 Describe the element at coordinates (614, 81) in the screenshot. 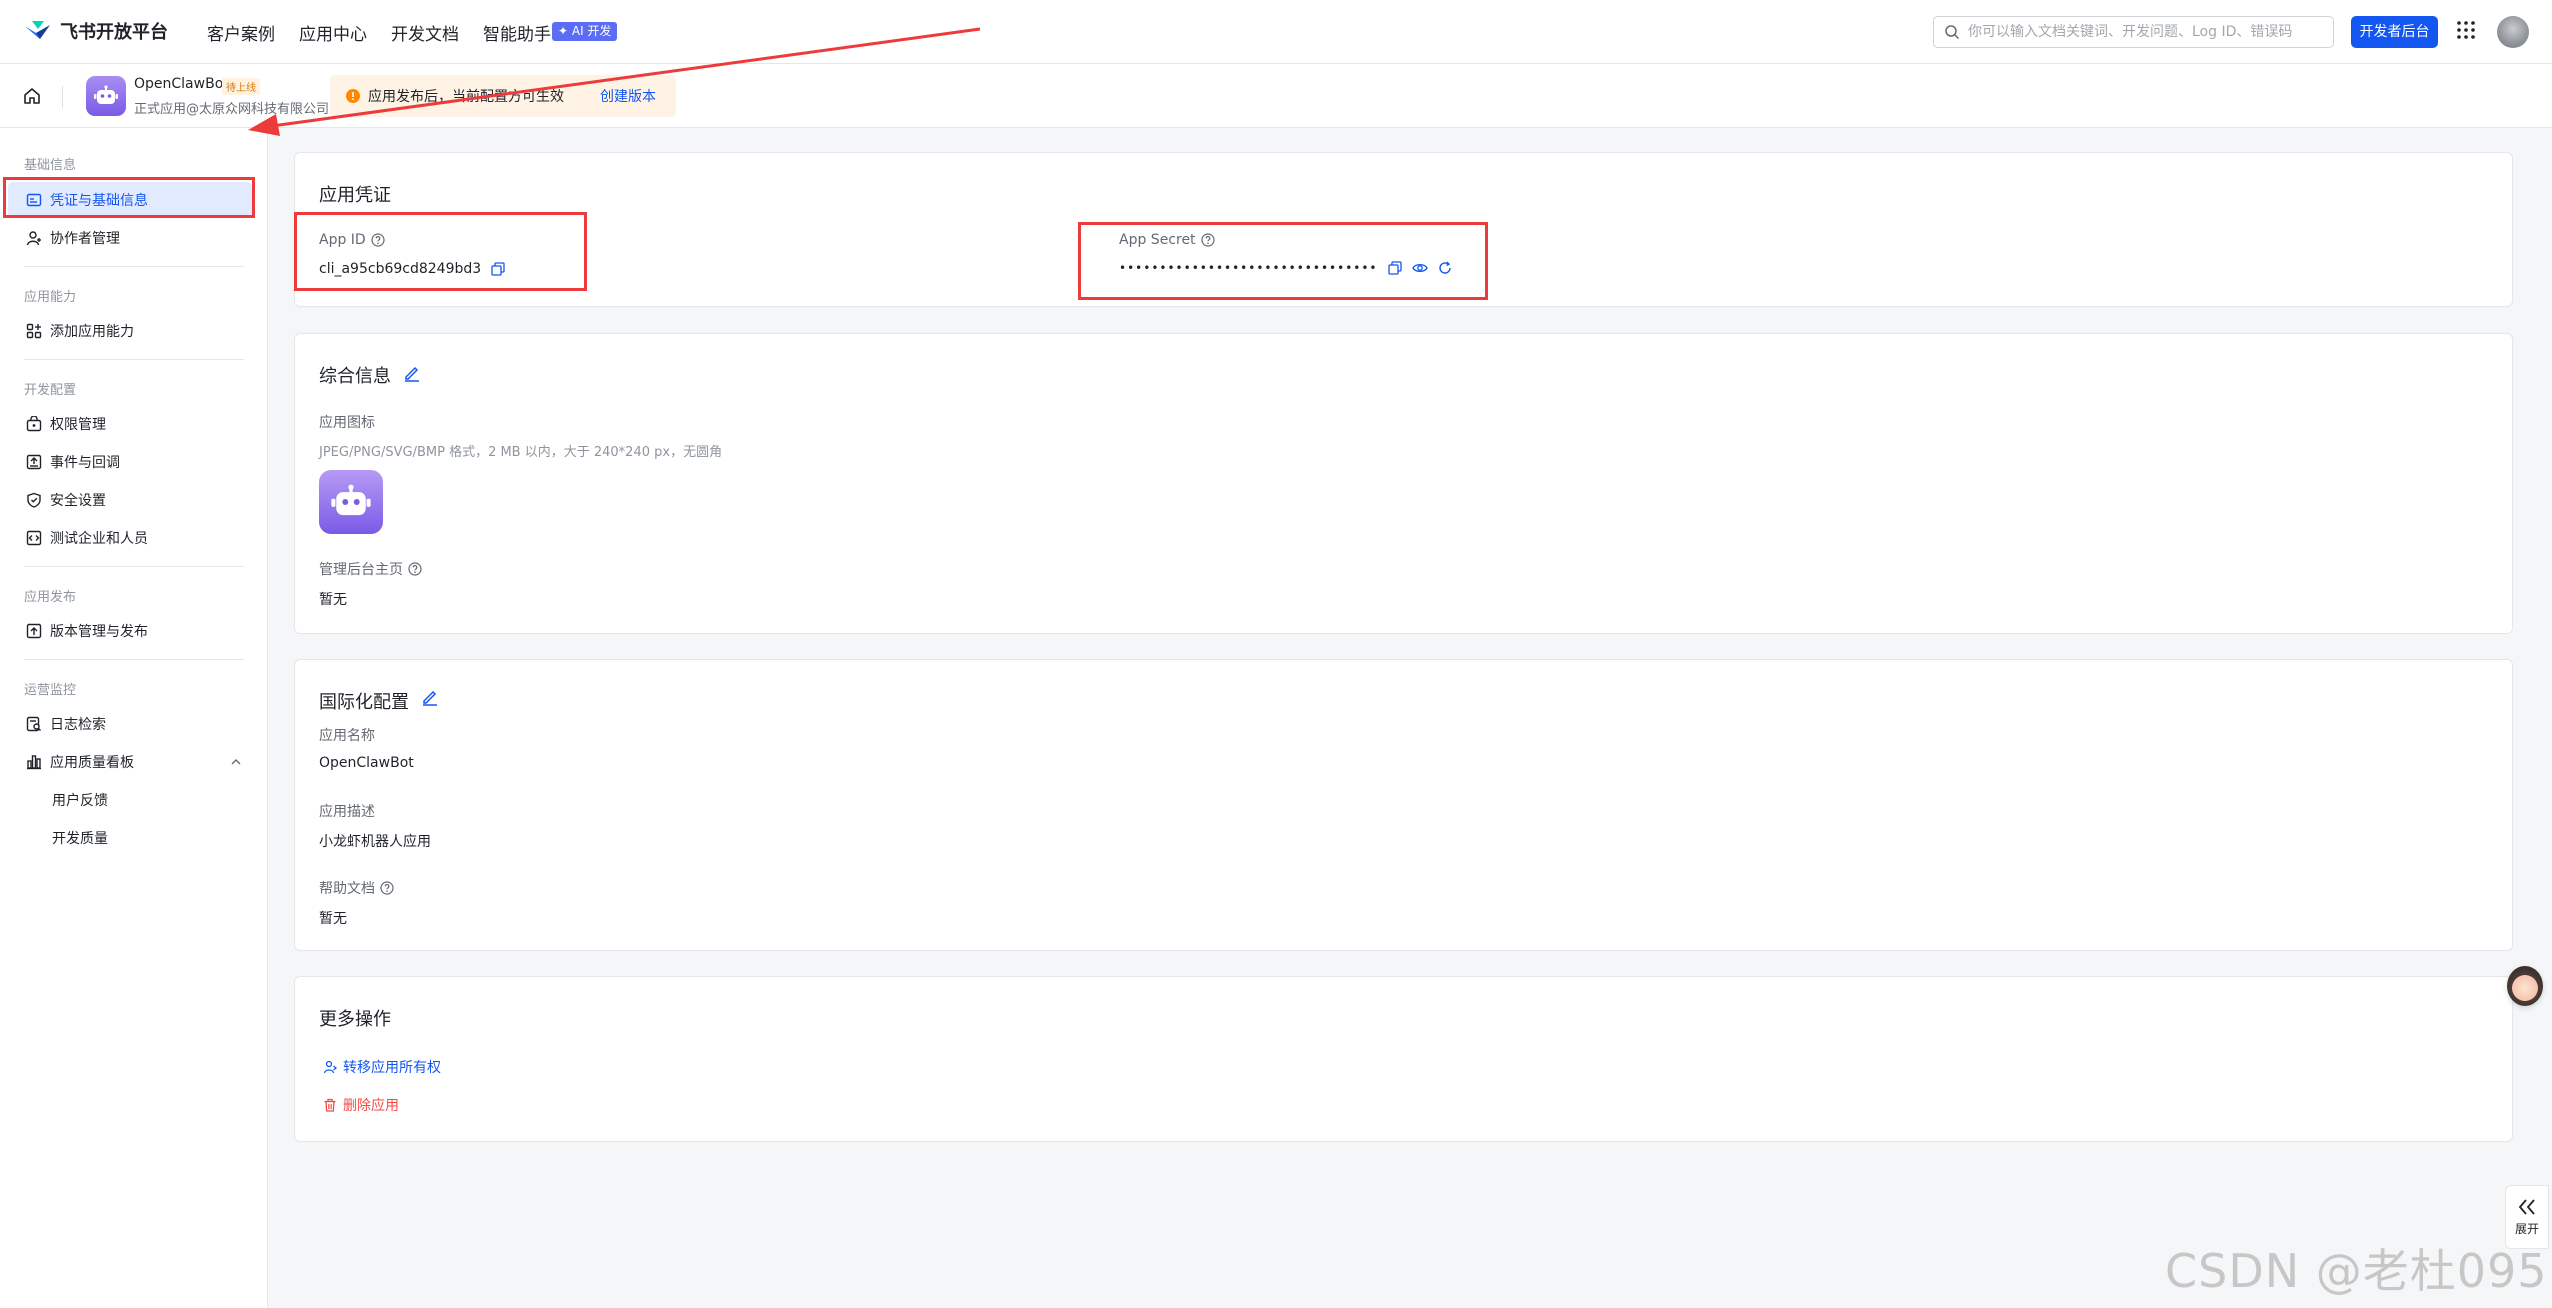

I see `annotation-arrow-icon` at that location.